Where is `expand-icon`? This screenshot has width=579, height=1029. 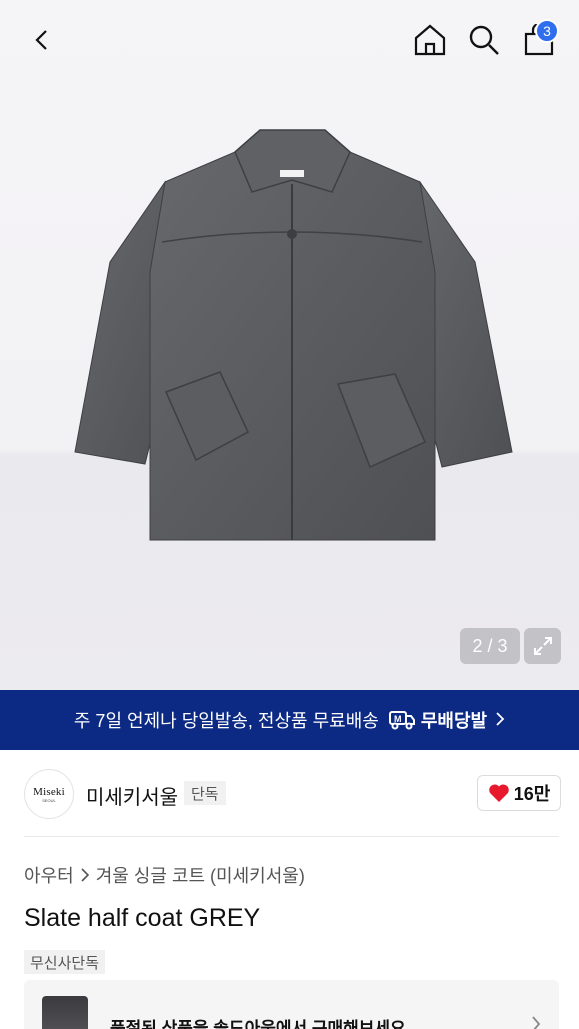
expand-icon is located at coordinates (542, 646).